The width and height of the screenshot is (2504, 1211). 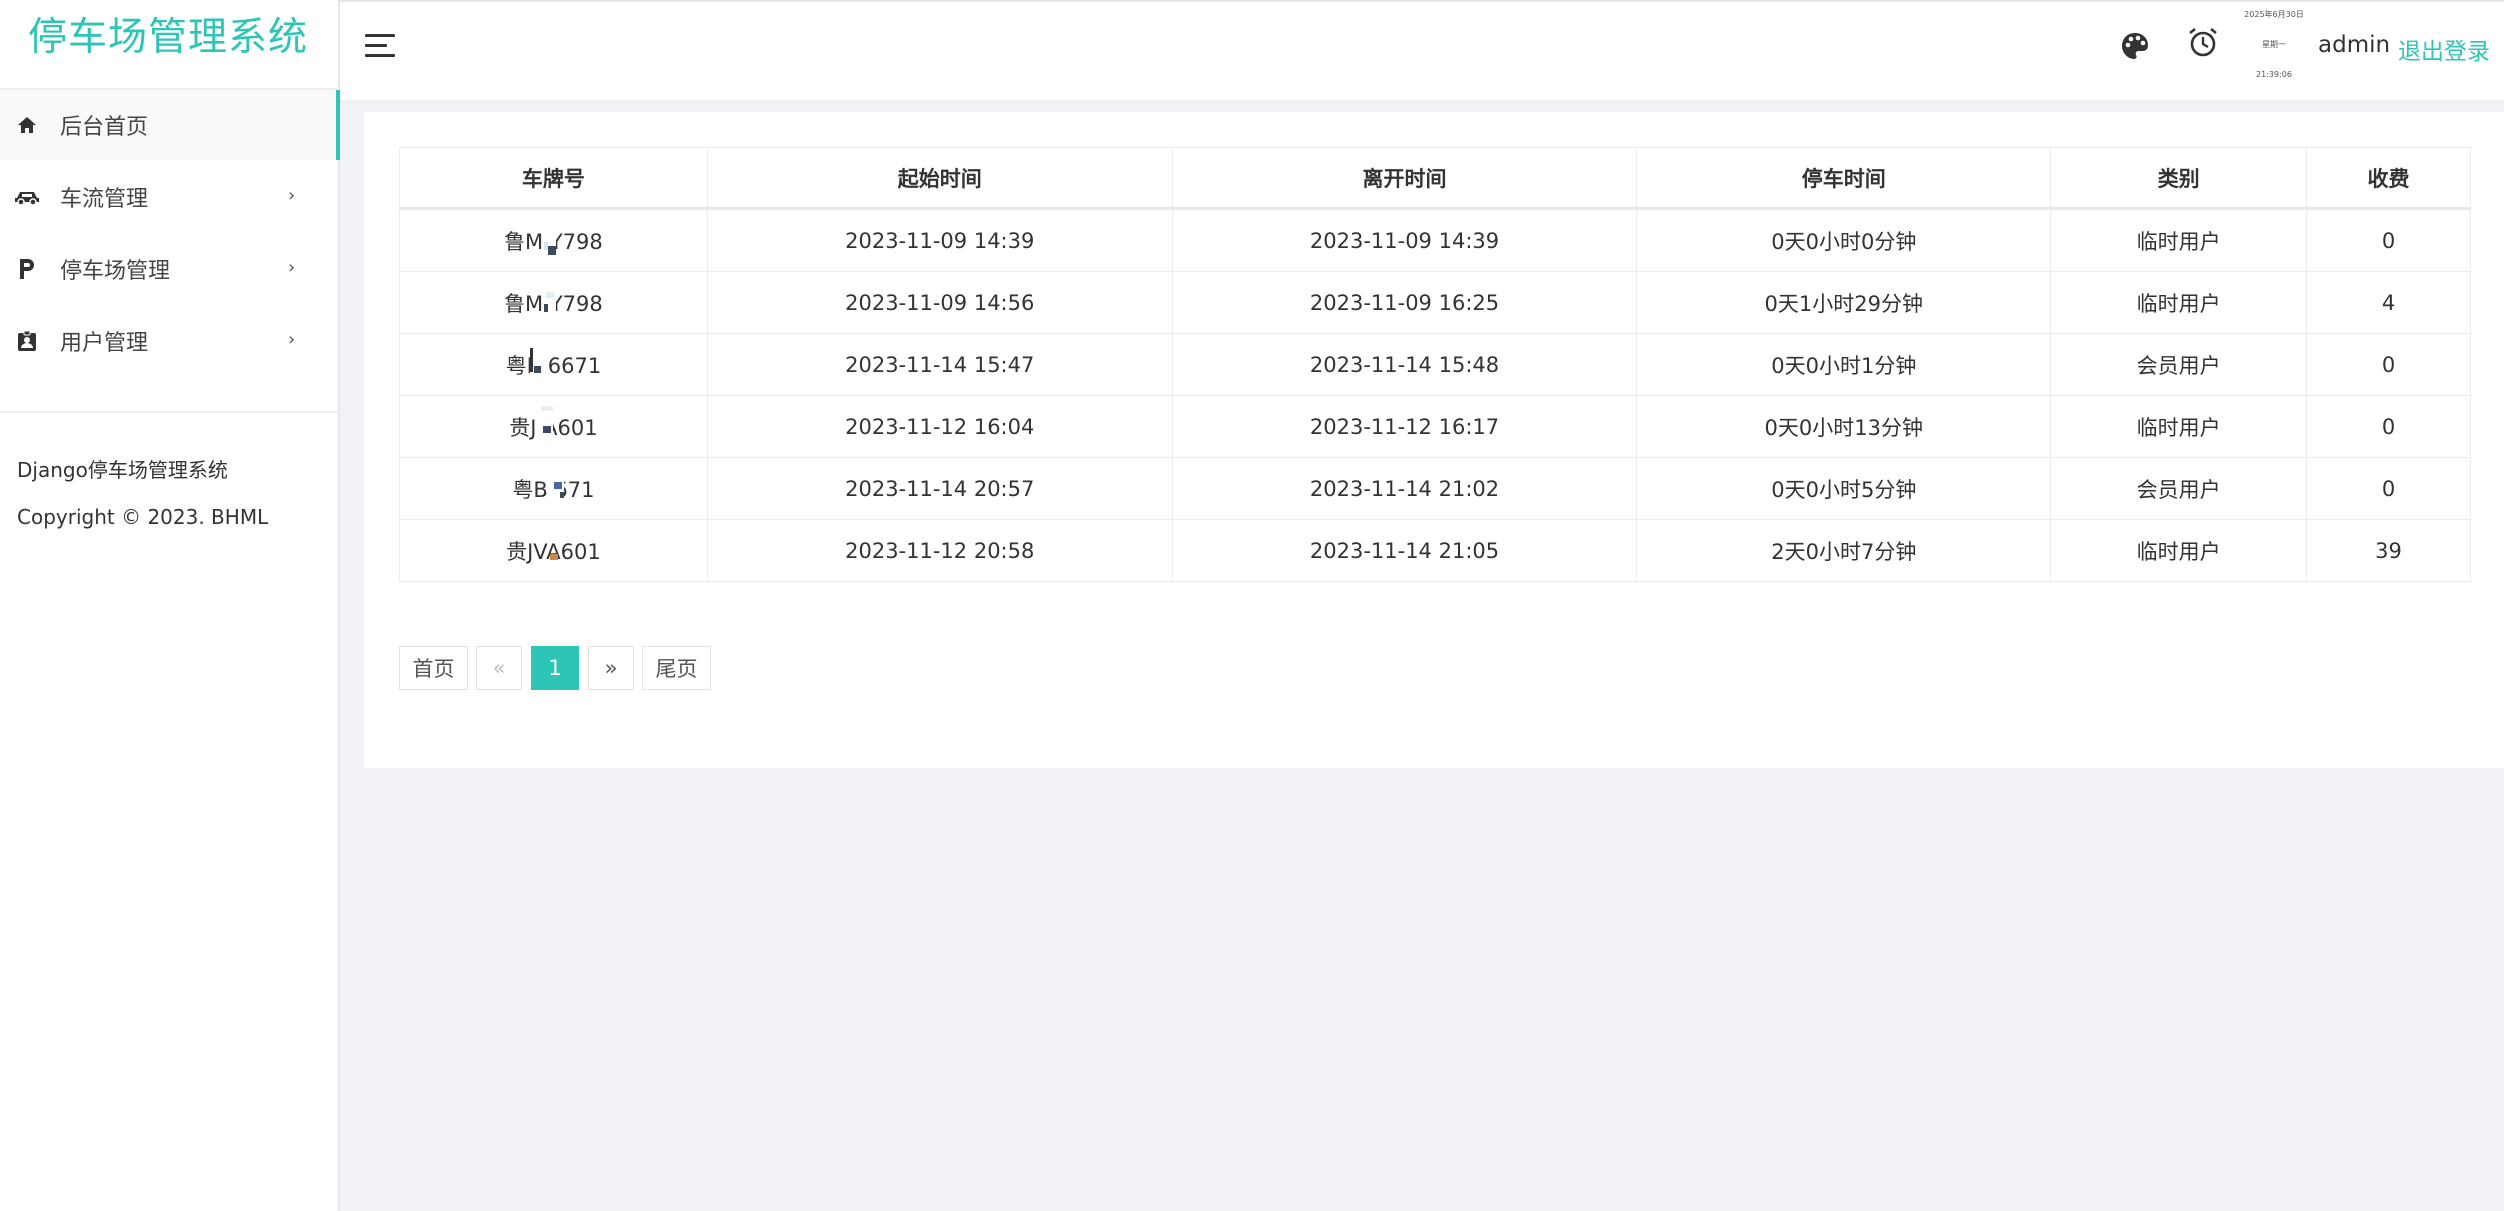 What do you see at coordinates (1404, 240) in the screenshot?
I see `end-time-cell: 2023-11-09 14:39` at bounding box center [1404, 240].